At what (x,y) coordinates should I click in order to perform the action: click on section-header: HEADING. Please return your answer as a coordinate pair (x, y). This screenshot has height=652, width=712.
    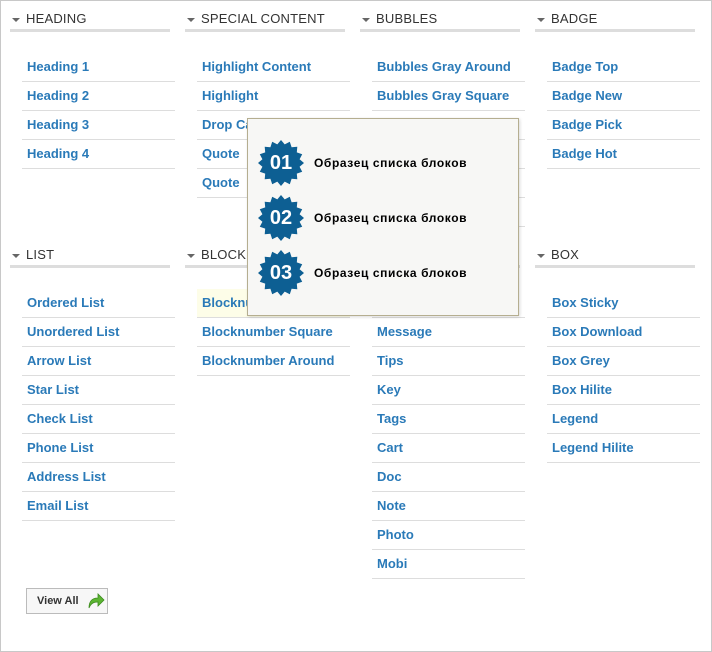
    Looking at the image, I should click on (90, 16).